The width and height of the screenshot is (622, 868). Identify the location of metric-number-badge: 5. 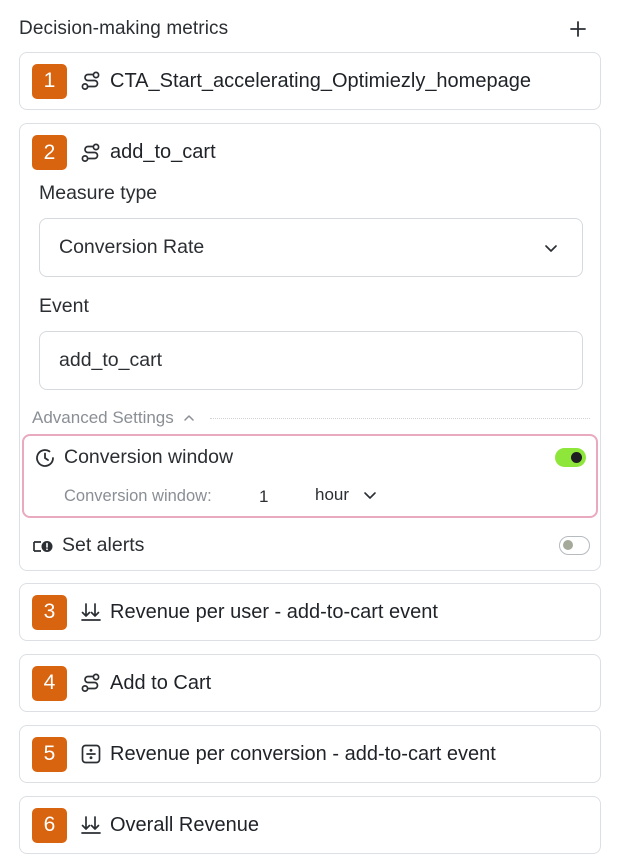
(49, 754).